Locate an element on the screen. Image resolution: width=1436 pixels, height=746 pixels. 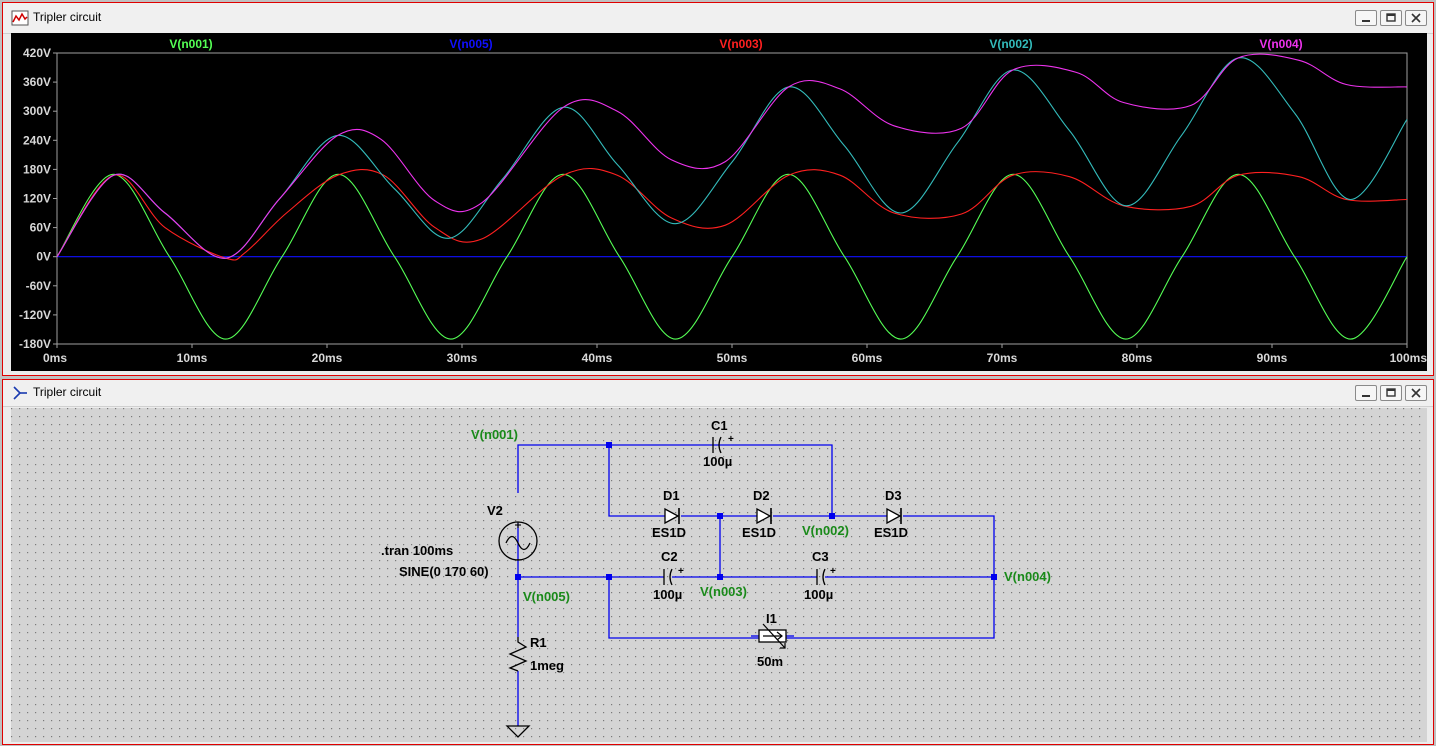
c1-value: 100µ is located at coordinates (717, 461).